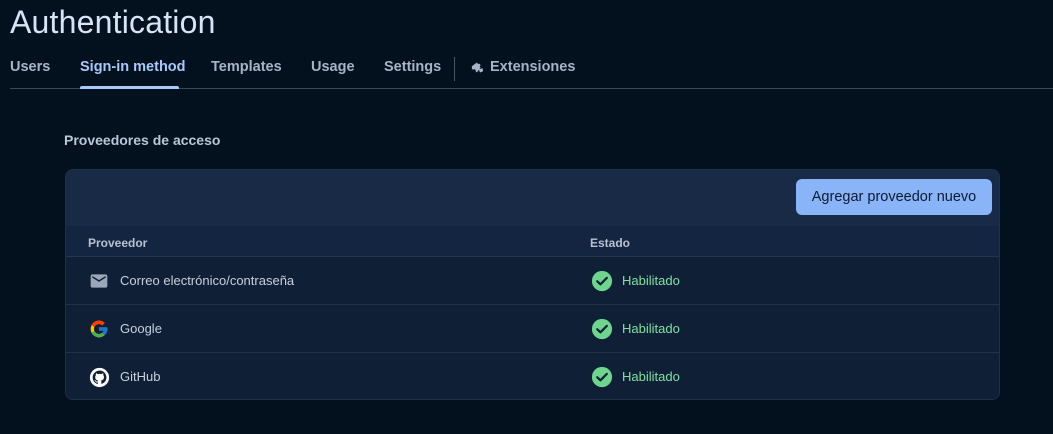  Describe the element at coordinates (533, 67) in the screenshot. I see `tab-extensions-label: Extensiones` at that location.